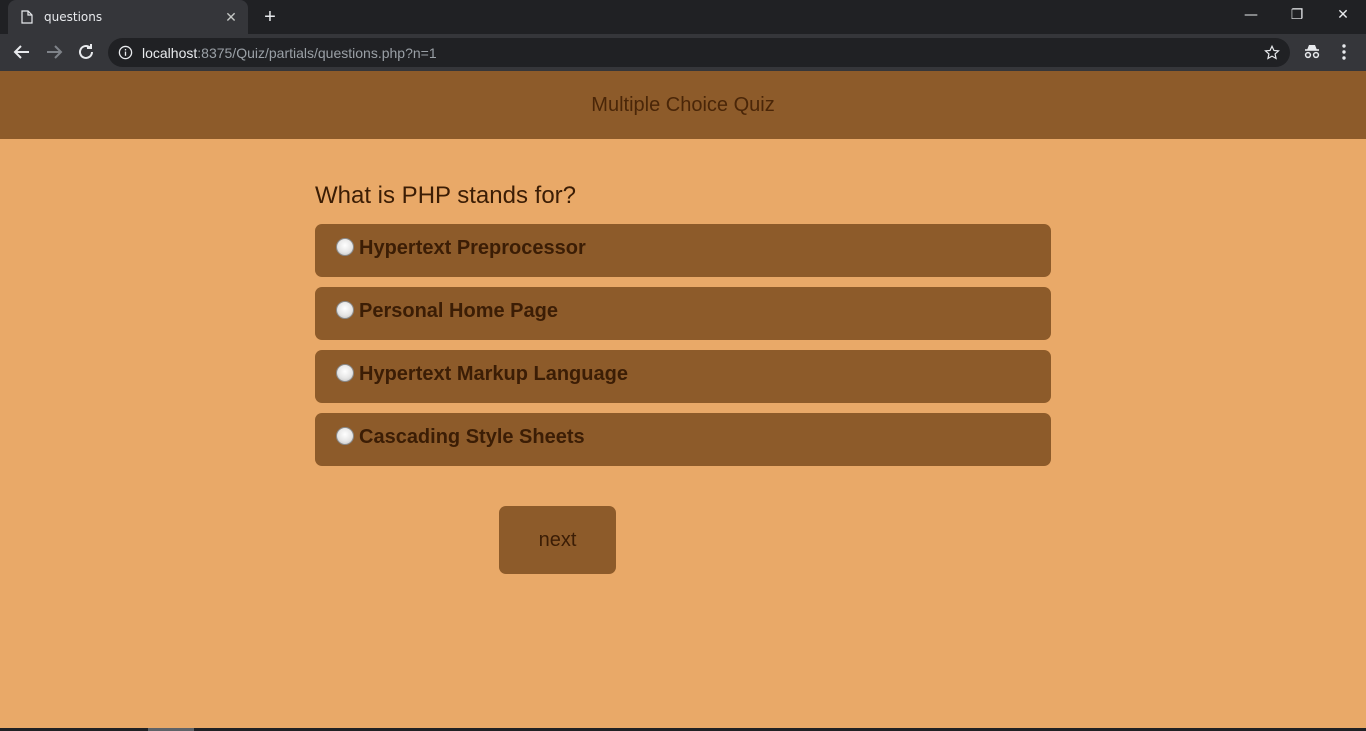 The image size is (1366, 731). Describe the element at coordinates (493, 374) in the screenshot. I see `answer-option-label: Hypertext Markup Language` at that location.